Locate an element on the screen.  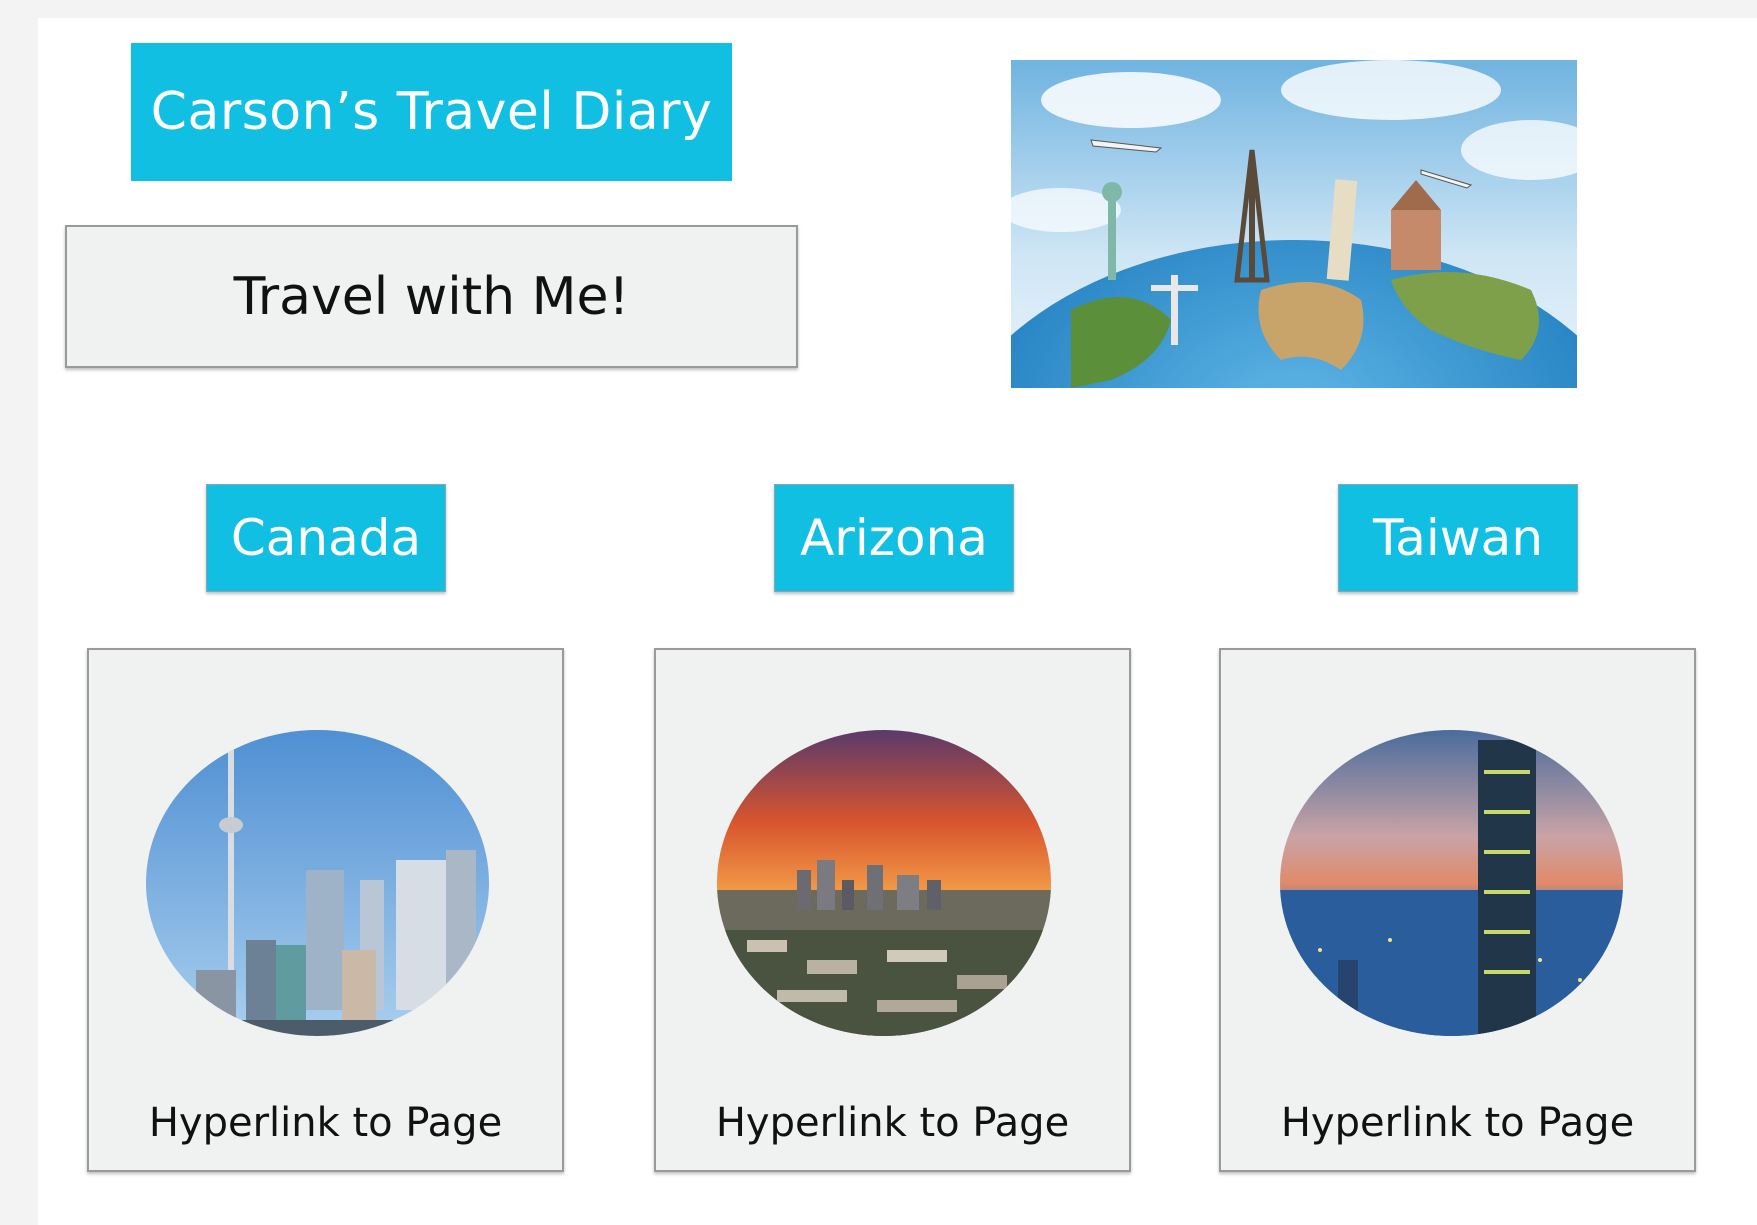
hyperlink-canada: Hyperlink to Page is located at coordinates (325, 1123).